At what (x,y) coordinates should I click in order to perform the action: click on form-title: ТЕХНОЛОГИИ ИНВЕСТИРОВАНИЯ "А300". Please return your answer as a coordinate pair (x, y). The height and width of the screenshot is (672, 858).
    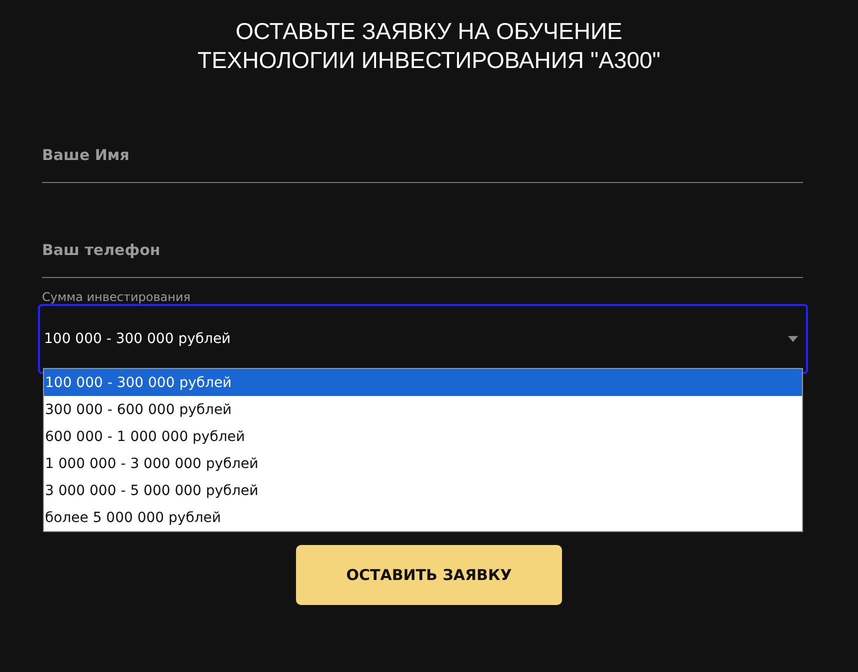
    Looking at the image, I should click on (429, 60).